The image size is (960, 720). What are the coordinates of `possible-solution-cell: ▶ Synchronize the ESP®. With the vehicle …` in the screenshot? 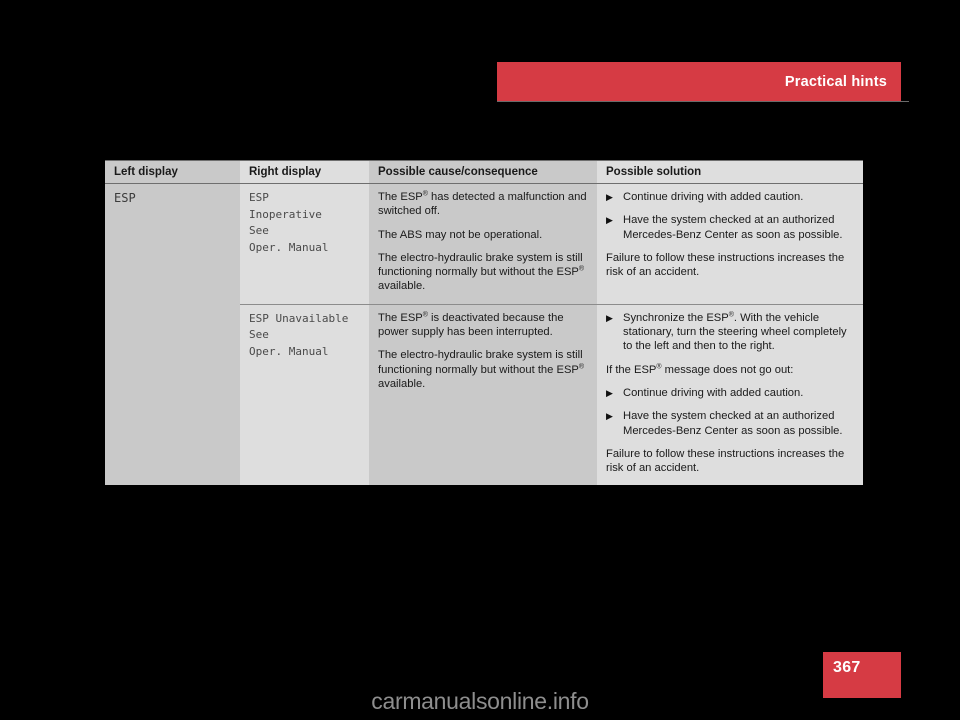 It's located at (730, 394).